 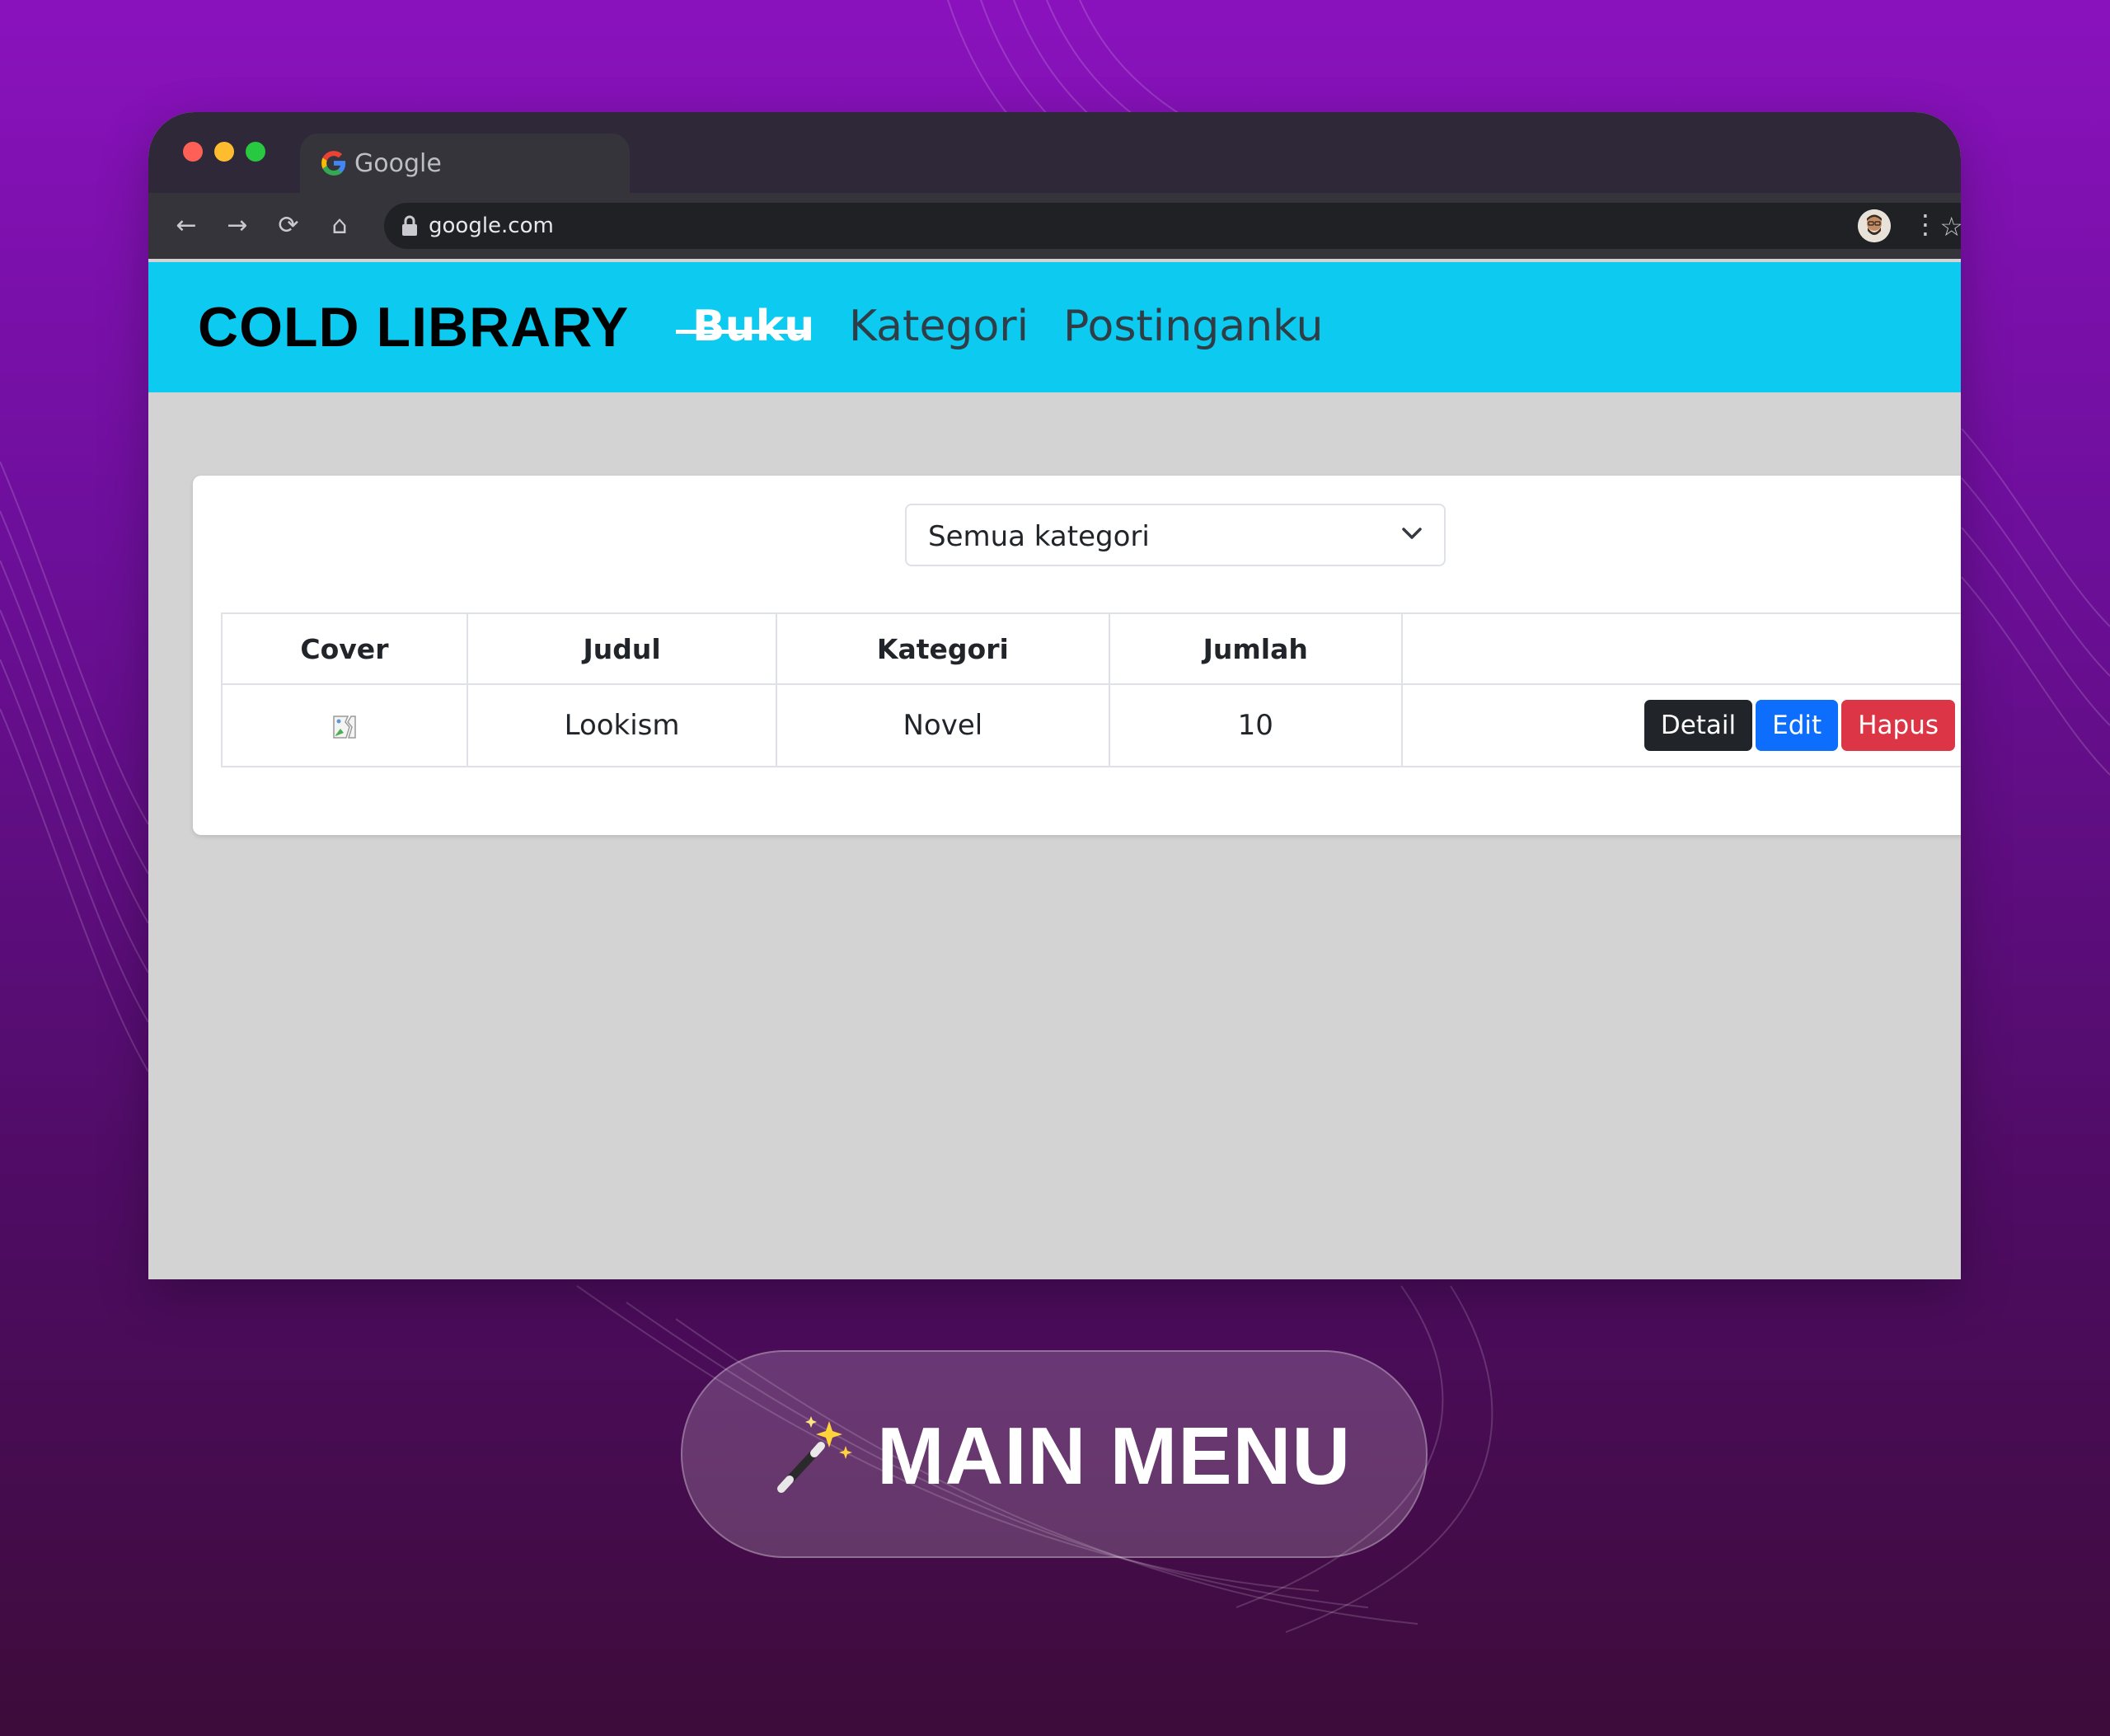 I want to click on profile-avatar, so click(x=1874, y=225).